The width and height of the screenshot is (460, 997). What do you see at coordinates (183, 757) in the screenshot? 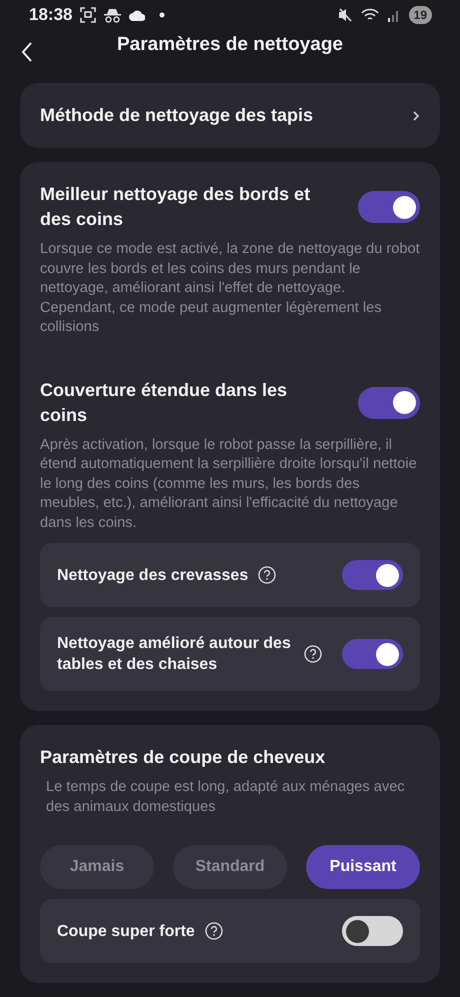
I see `section-title: Paramètres de coupe de cheveux` at bounding box center [183, 757].